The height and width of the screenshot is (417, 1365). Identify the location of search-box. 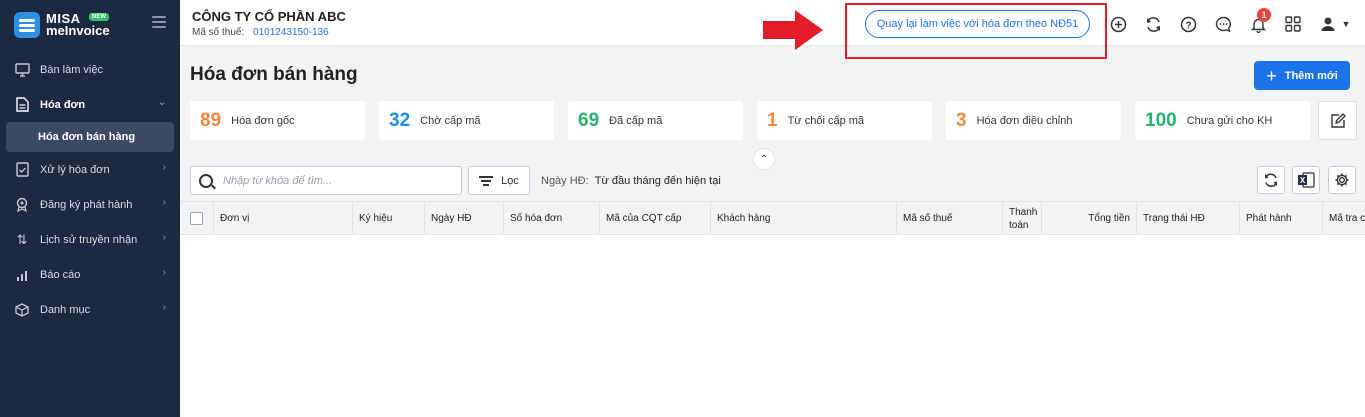
(326, 180).